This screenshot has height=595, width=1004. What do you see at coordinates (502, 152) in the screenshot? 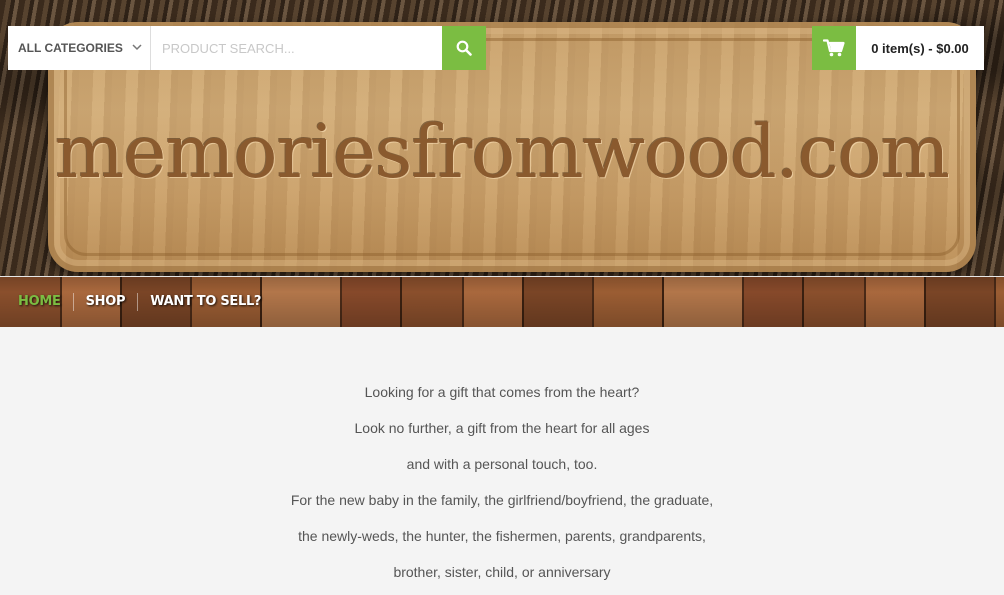
I see `site-logo-text: memoriesfromwood.com` at bounding box center [502, 152].